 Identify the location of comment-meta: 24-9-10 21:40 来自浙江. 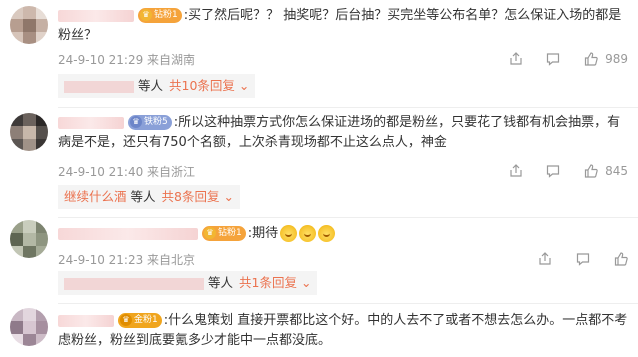
(127, 172).